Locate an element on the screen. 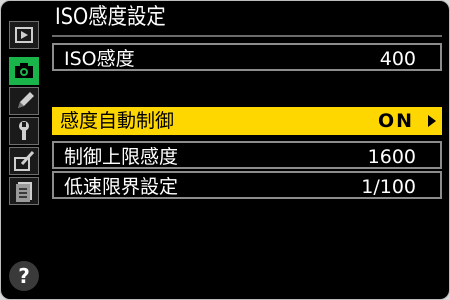 Image resolution: width=450 pixels, height=300 pixels. max-sensitivity-row: 制御上限感度 1600 is located at coordinates (247, 155).